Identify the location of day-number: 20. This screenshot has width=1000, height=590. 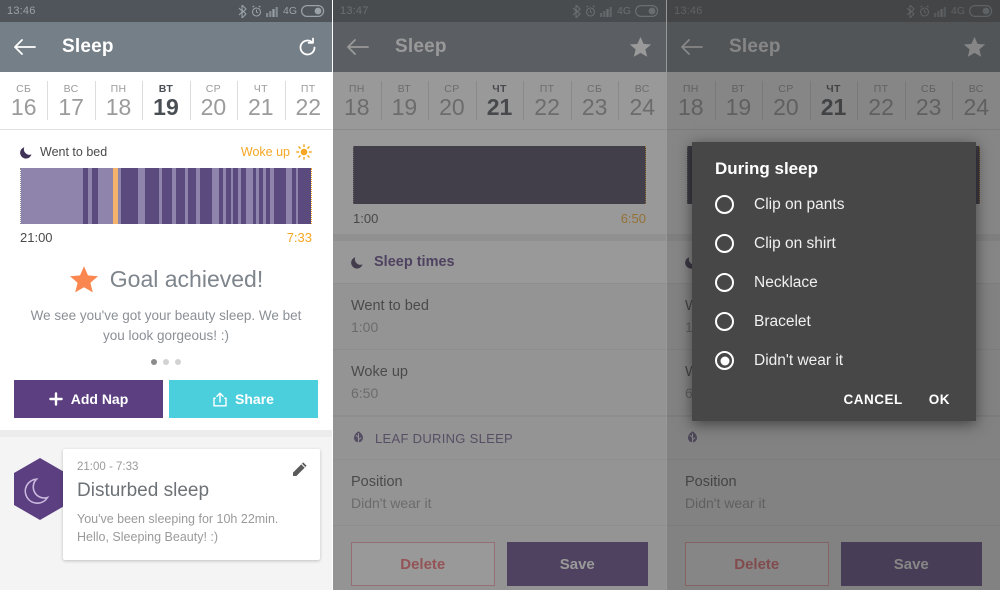
(452, 106).